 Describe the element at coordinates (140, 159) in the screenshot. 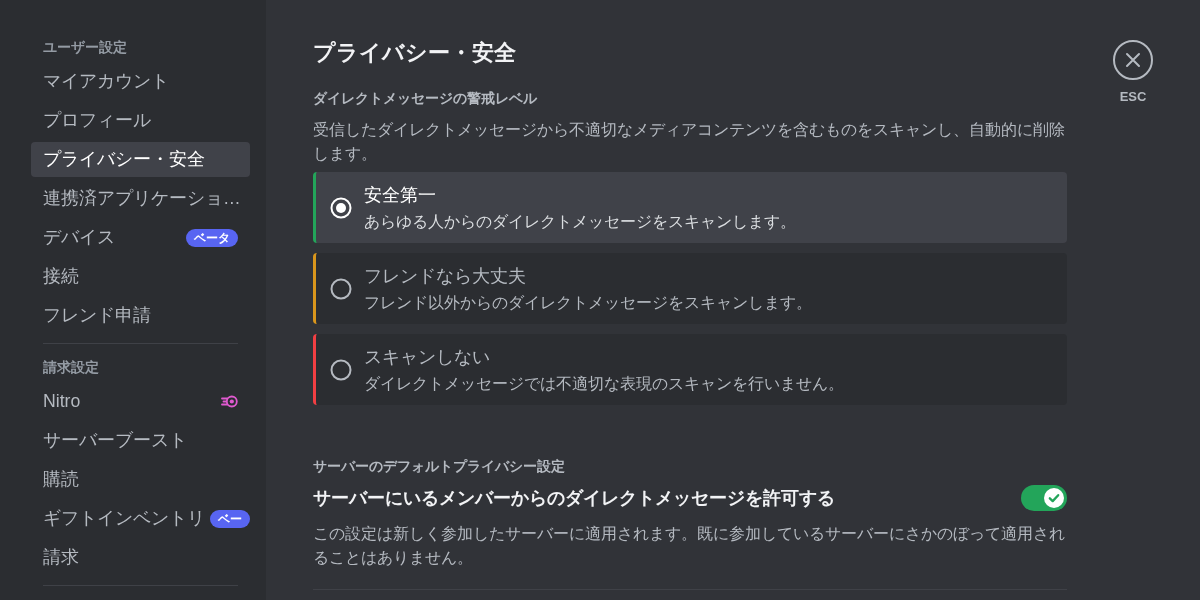

I see `sidebar-item: プライバシー・安全` at that location.